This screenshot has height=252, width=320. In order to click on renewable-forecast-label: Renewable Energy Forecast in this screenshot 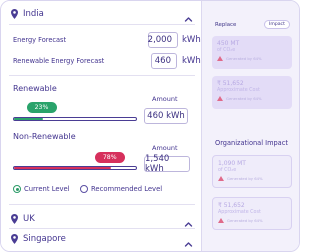, I will do `click(59, 61)`.